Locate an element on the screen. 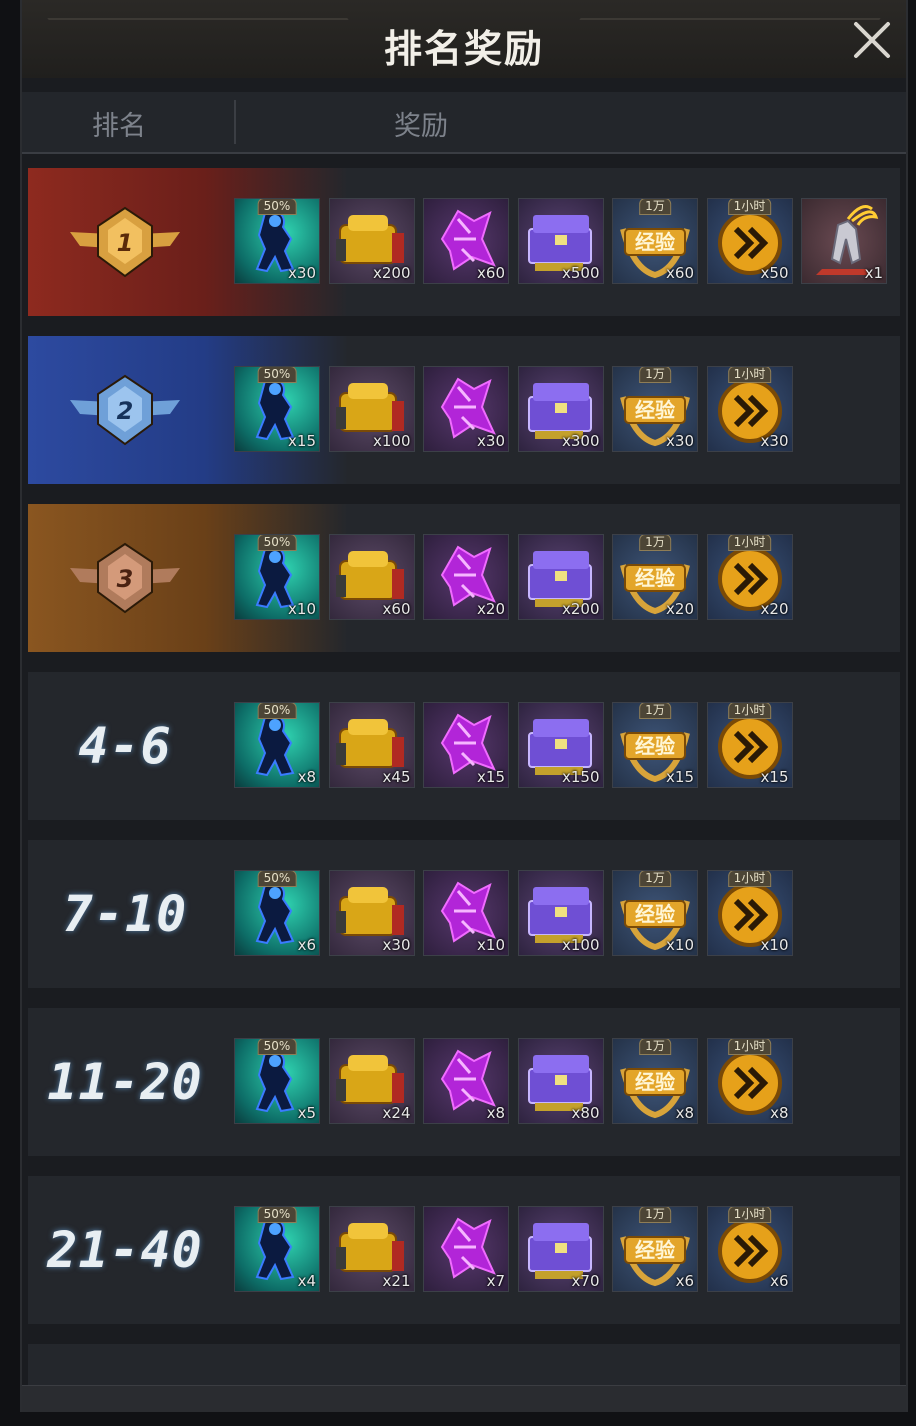 The image size is (916, 1426). rank-medal-icon: 2 is located at coordinates (125, 410).